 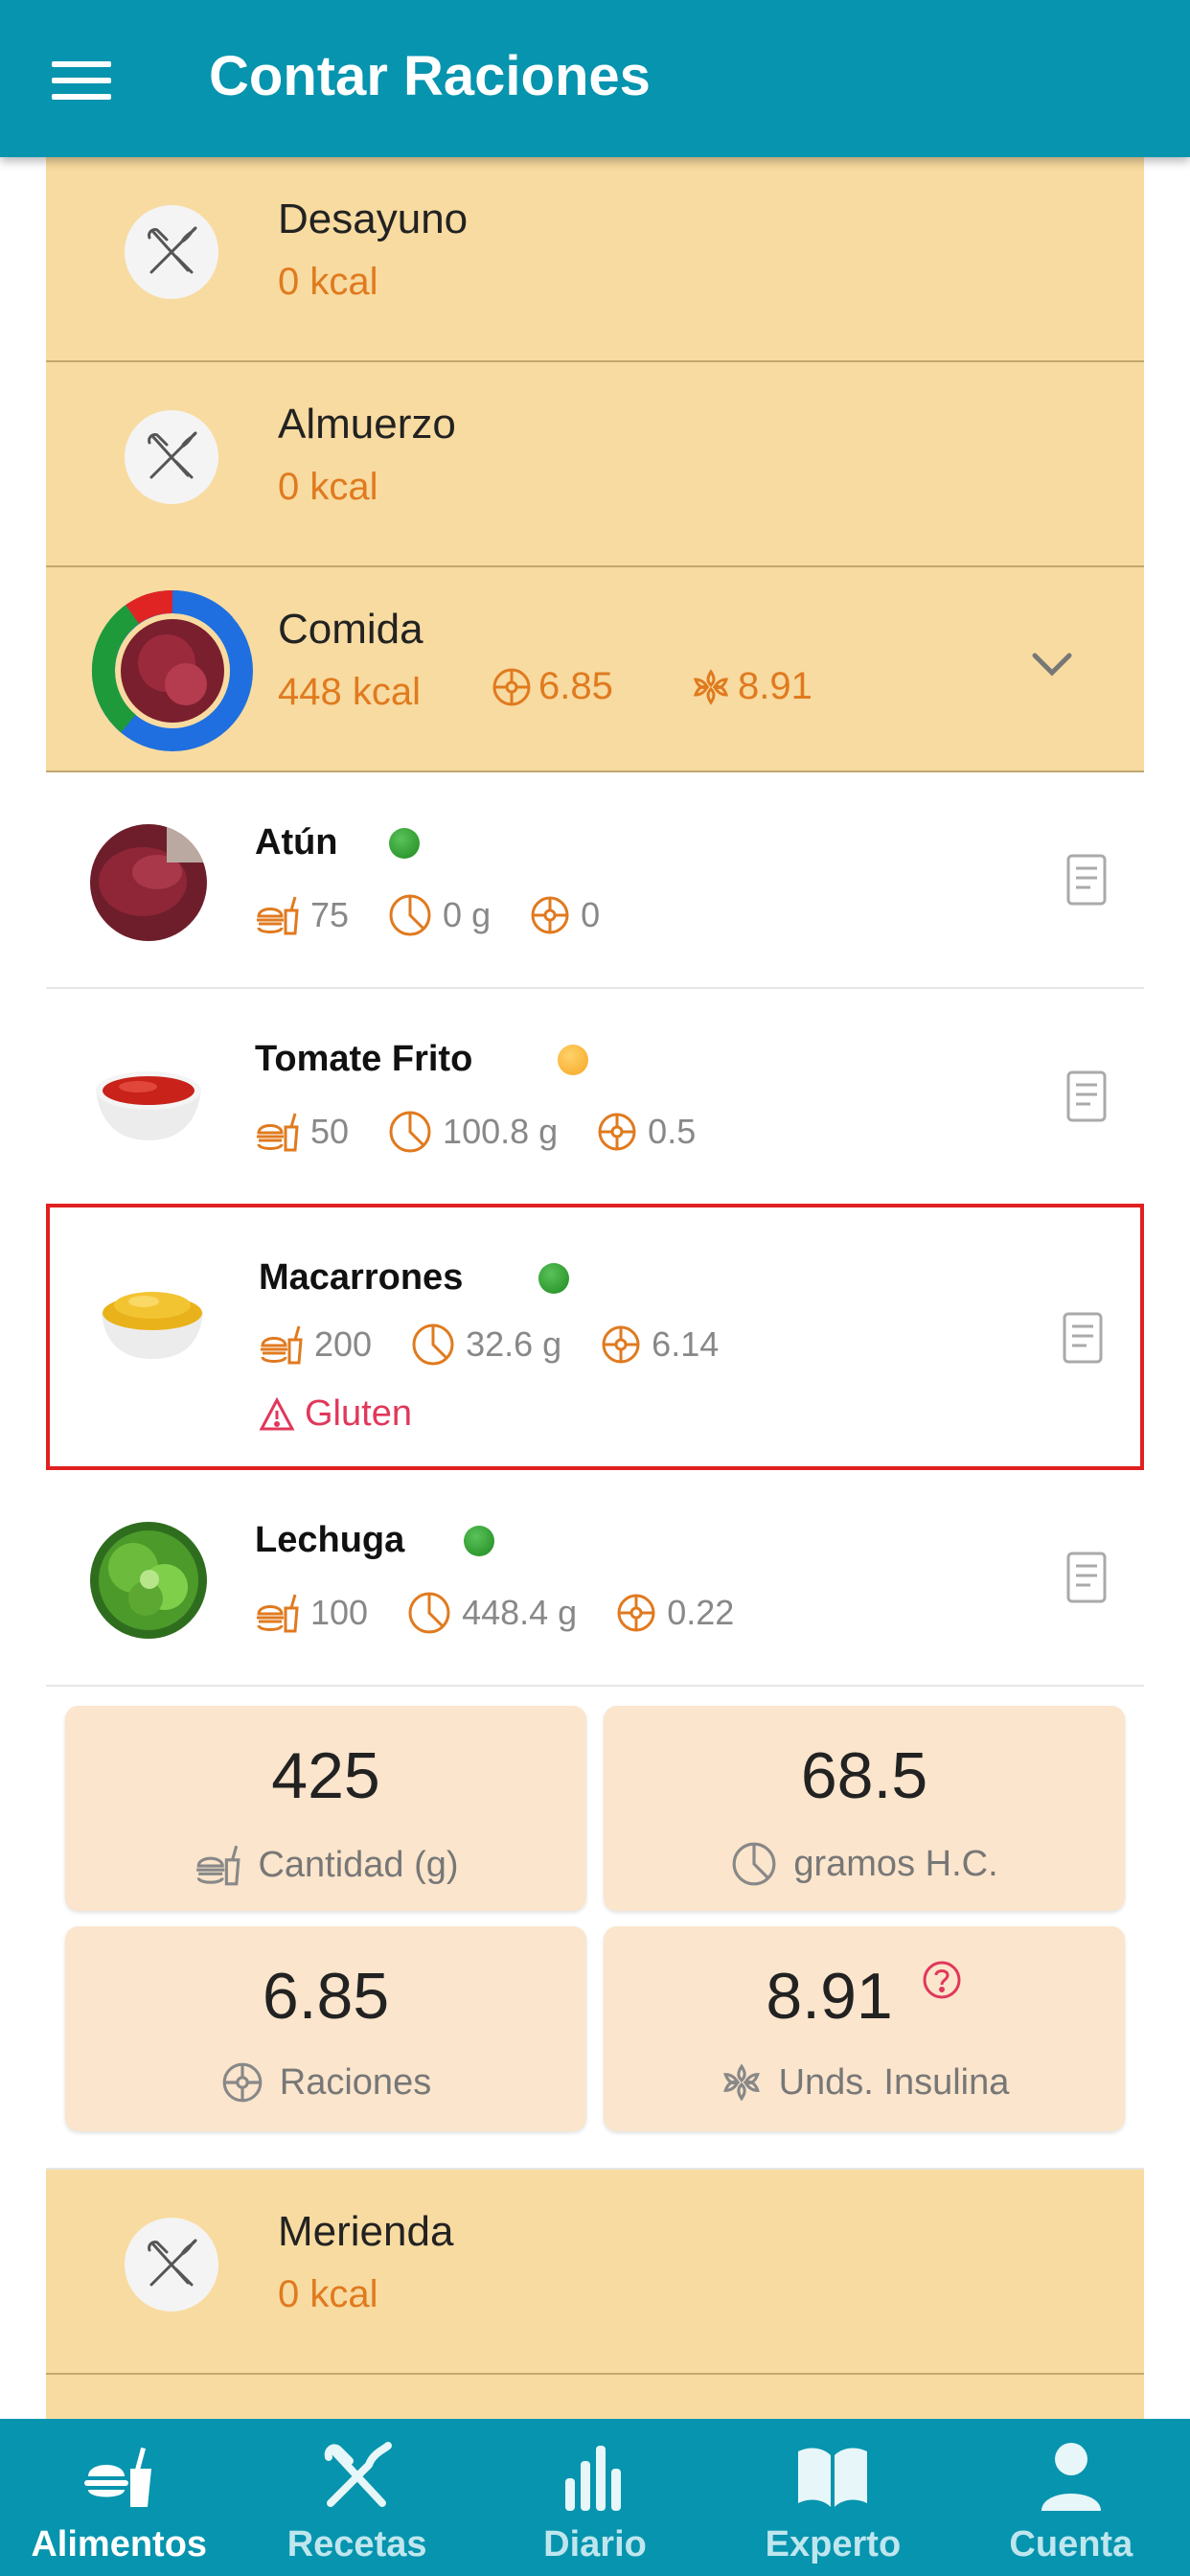 What do you see at coordinates (357, 2544) in the screenshot?
I see `nav-label: Recetas` at bounding box center [357, 2544].